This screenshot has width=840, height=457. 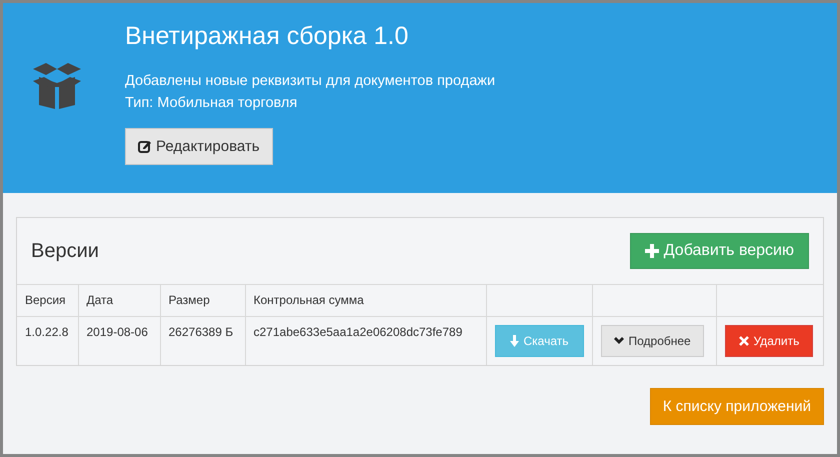 I want to click on app-title: Внетиражная сборка 1.0, so click(x=267, y=36).